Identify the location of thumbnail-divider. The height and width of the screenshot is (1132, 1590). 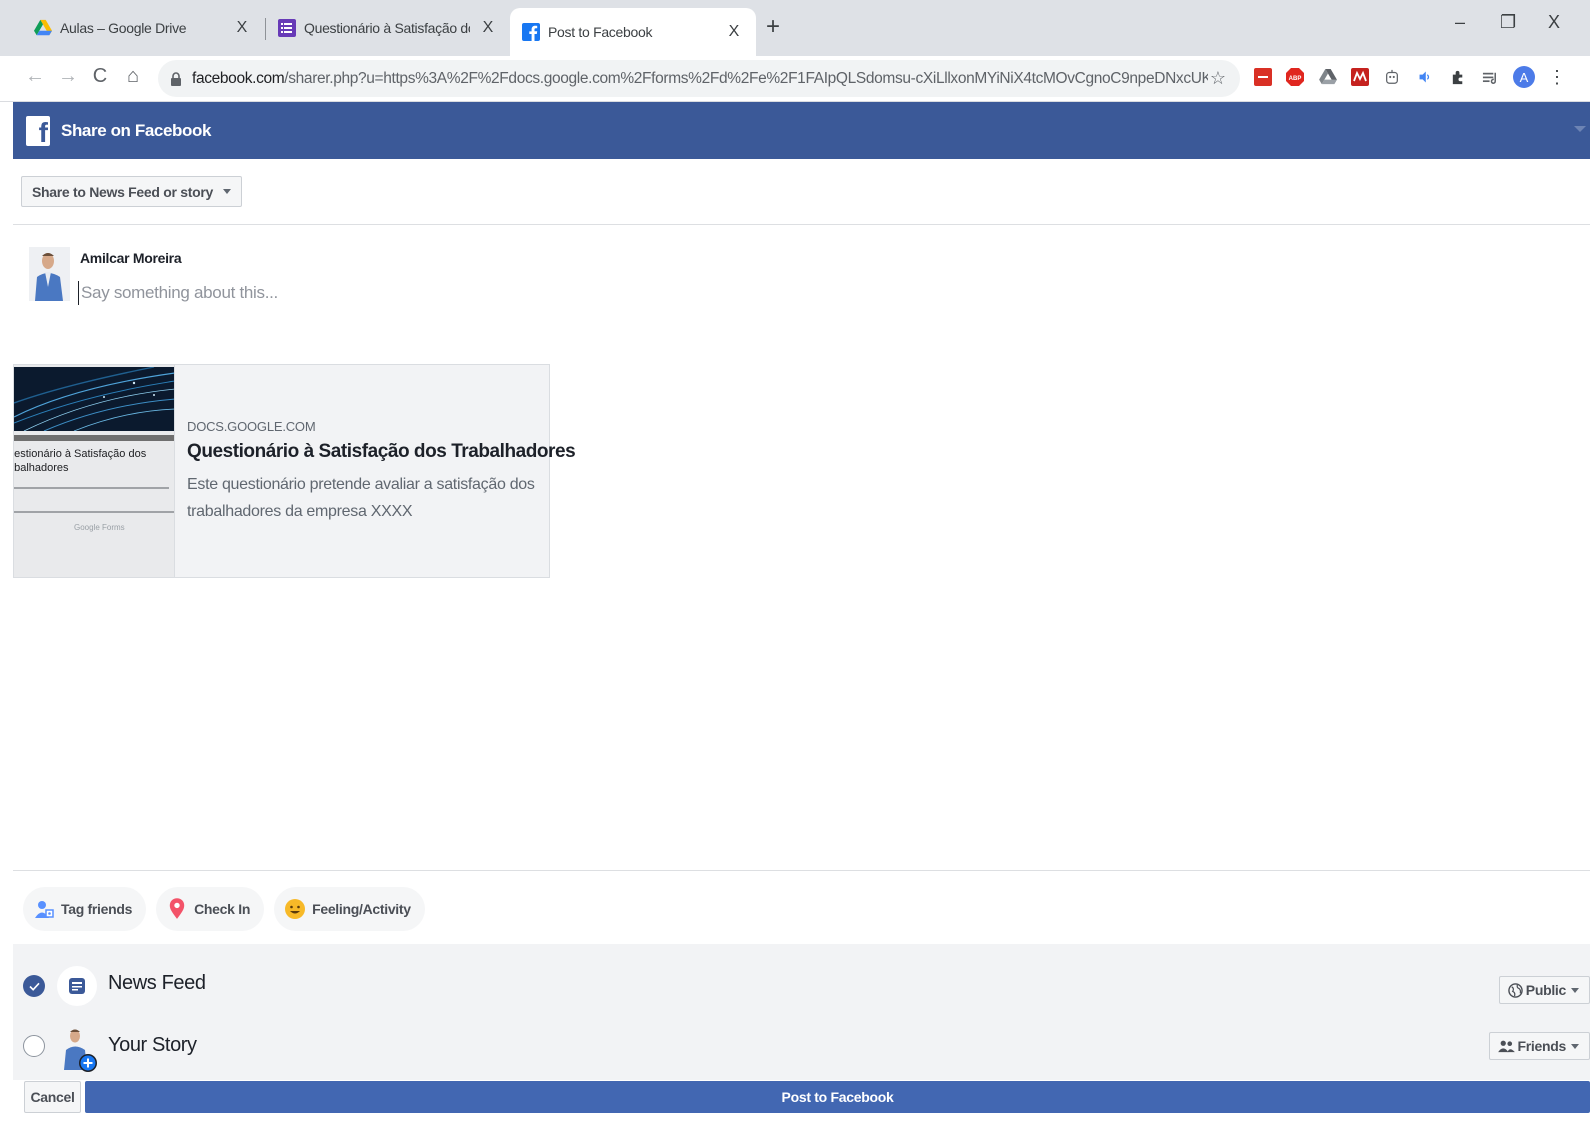
(94, 438).